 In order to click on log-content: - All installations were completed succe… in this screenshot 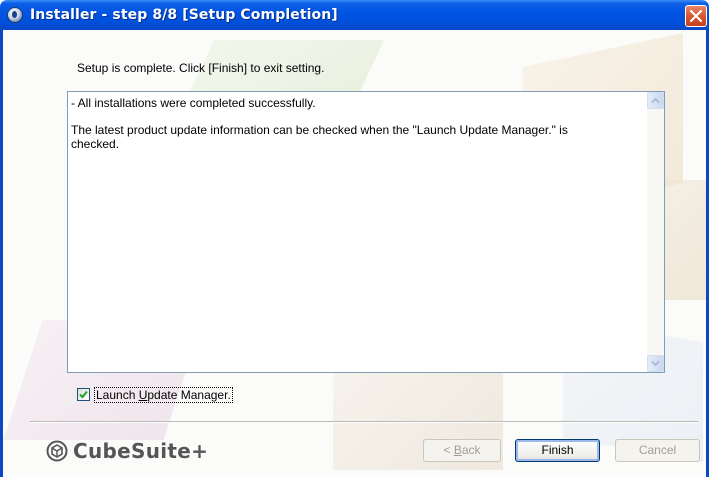, I will do `click(356, 123)`.